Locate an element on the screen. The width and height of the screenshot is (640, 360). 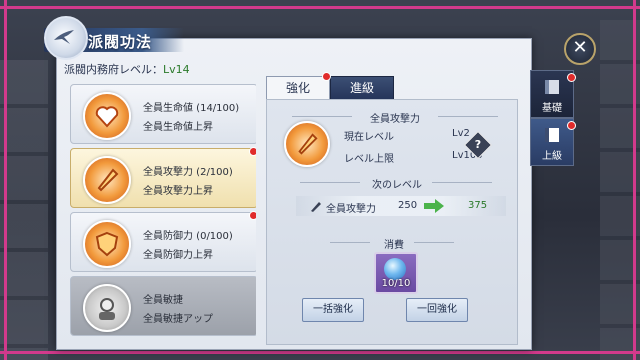
frame-border-top is located at coordinates (320, 7).